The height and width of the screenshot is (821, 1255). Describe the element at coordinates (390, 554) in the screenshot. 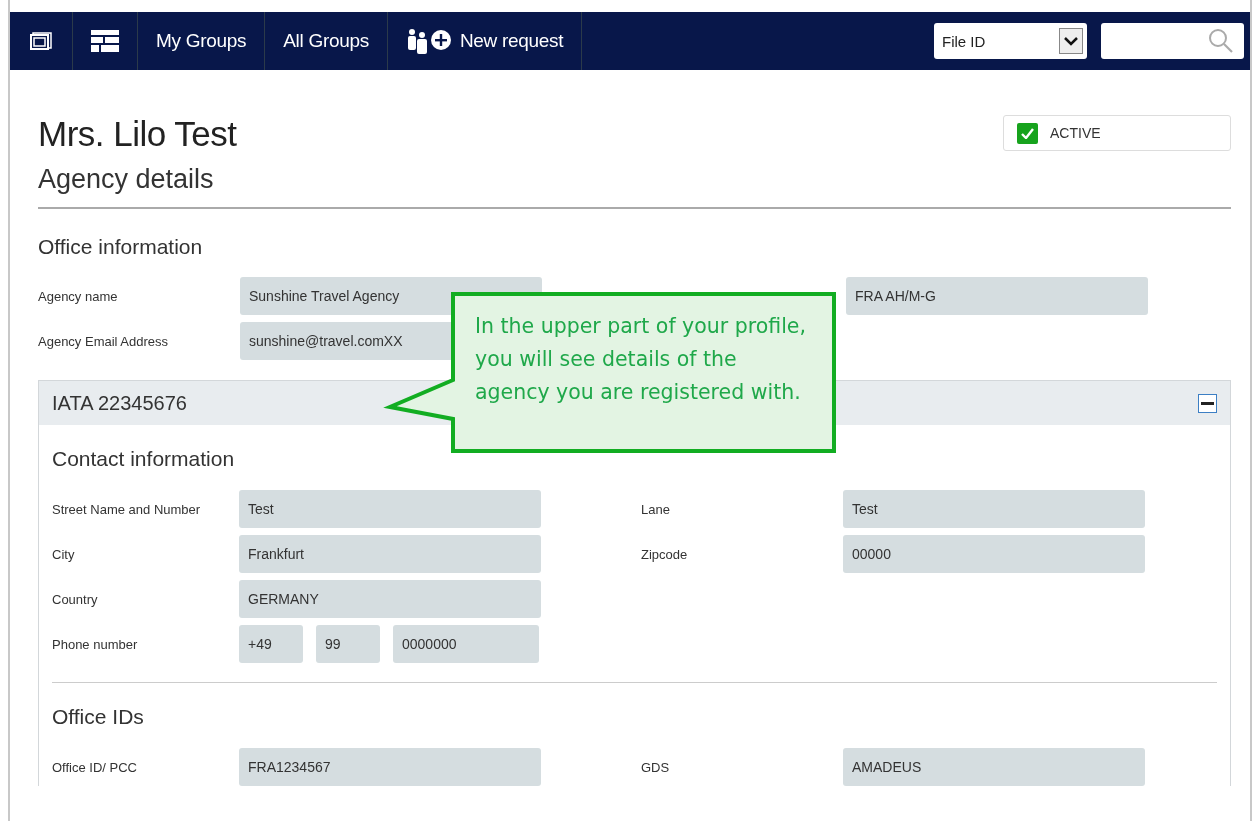

I see `text-field: Frankfurt` at that location.